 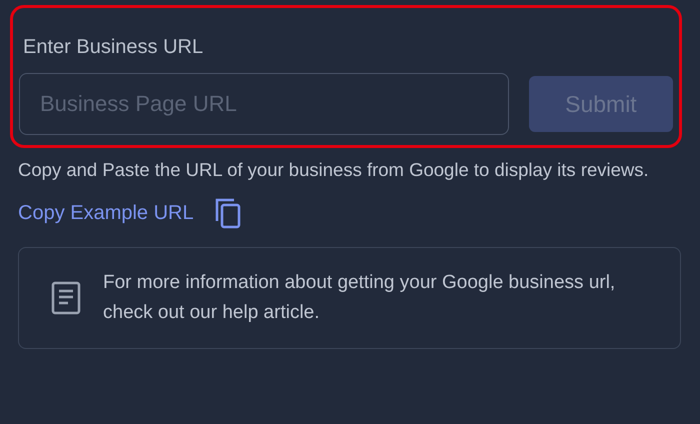 I want to click on help-text: Copy and Paste the URL of your business from Google to display its reviews., so click(x=334, y=170).